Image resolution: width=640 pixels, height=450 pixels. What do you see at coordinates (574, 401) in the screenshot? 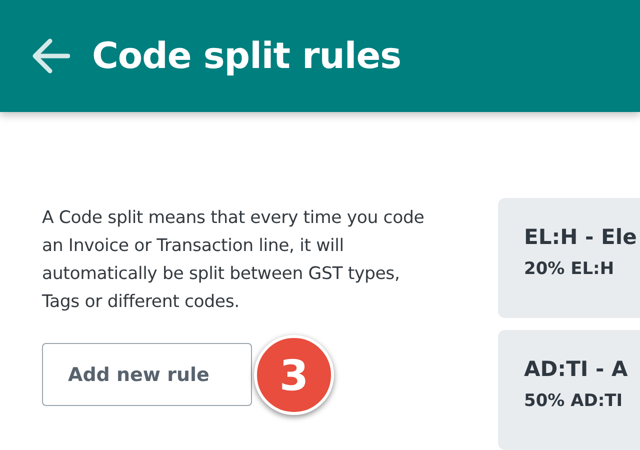
I see `rule-split: 50% AD:TI` at bounding box center [574, 401].